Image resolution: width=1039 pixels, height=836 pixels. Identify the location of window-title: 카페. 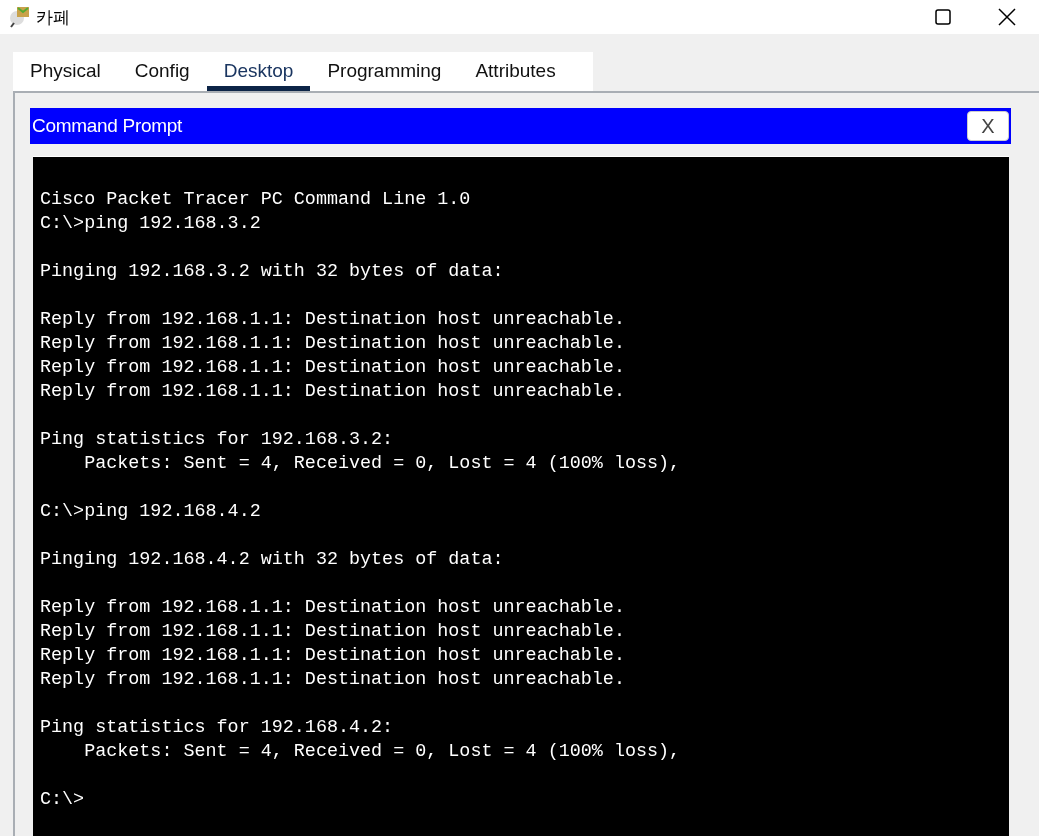
(53, 17).